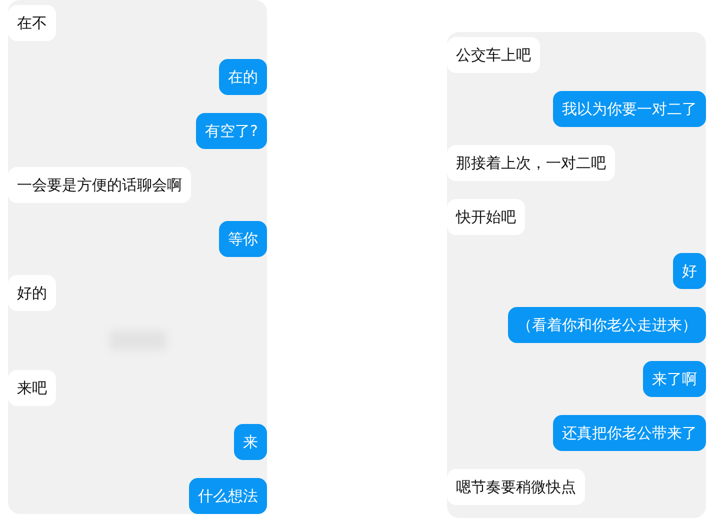  I want to click on sent-message: 有空了?, so click(231, 131).